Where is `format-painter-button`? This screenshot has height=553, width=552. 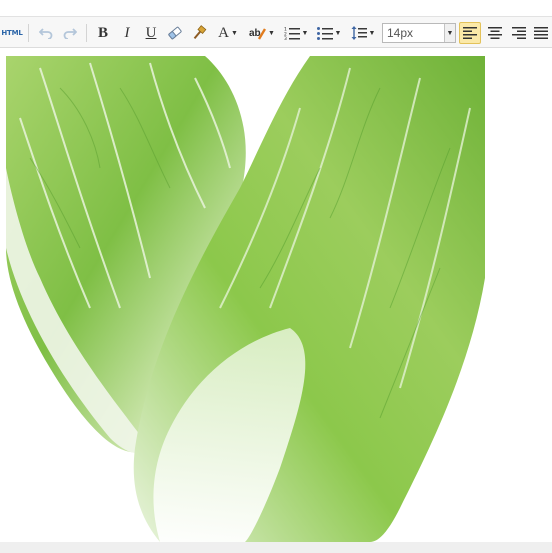 format-painter-button is located at coordinates (199, 33).